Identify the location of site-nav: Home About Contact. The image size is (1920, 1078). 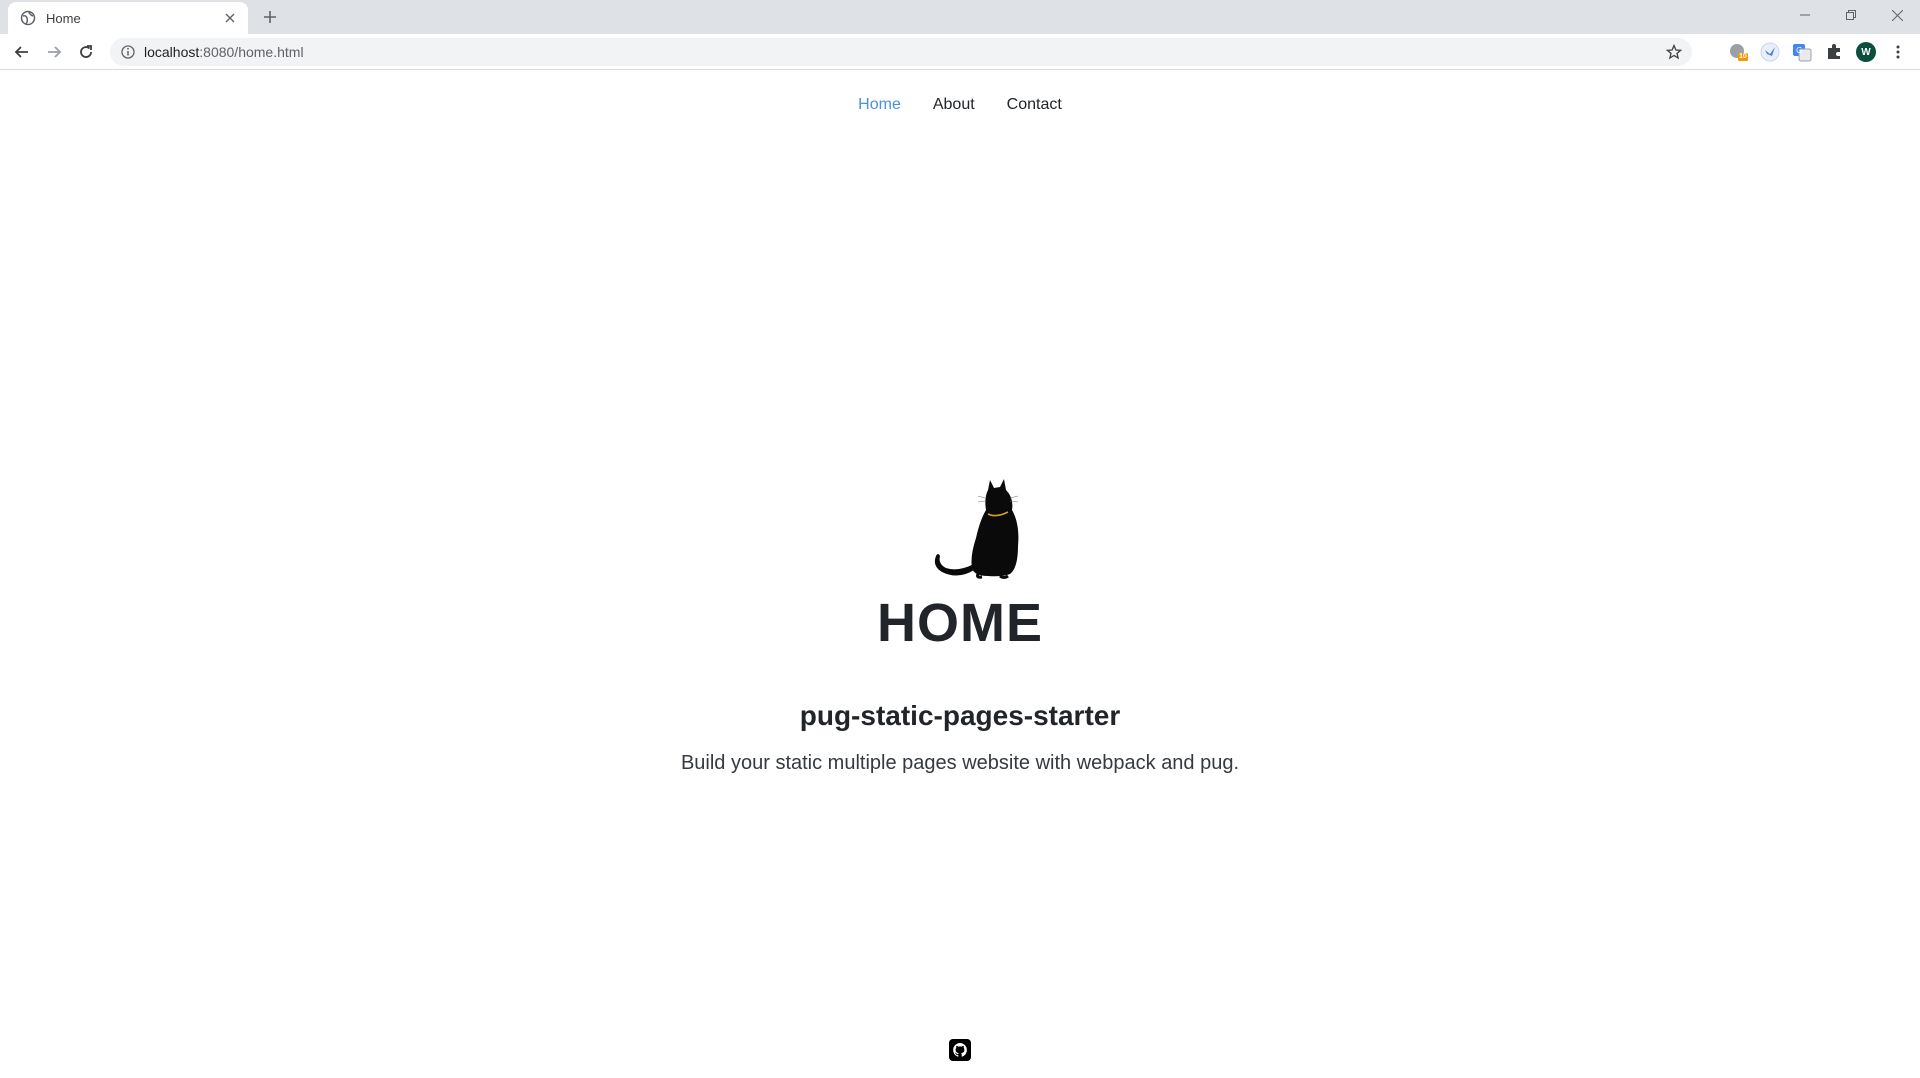
(960, 105).